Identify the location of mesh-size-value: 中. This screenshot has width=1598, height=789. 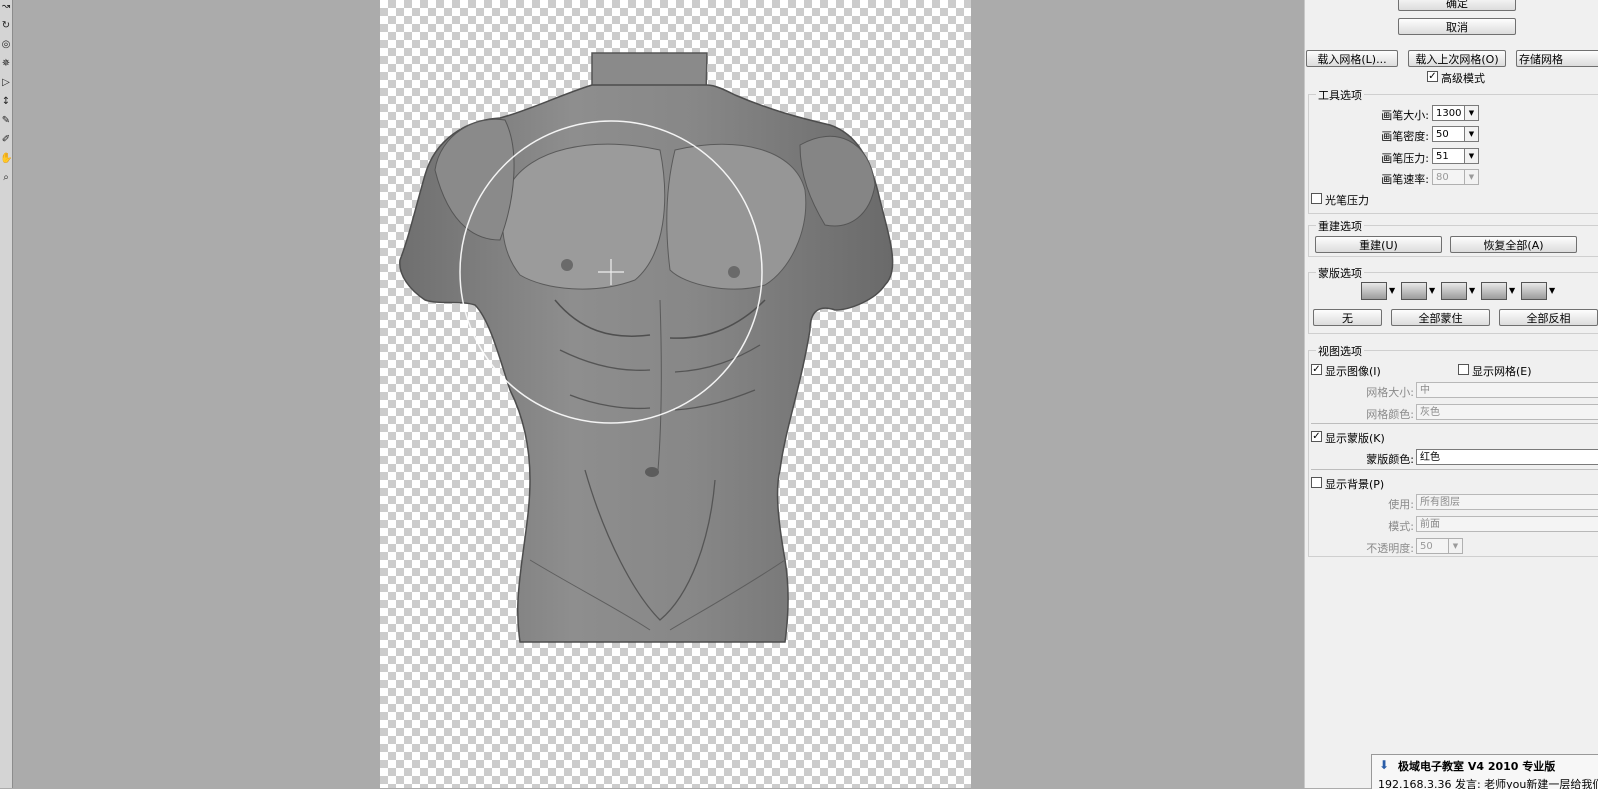
(1425, 390).